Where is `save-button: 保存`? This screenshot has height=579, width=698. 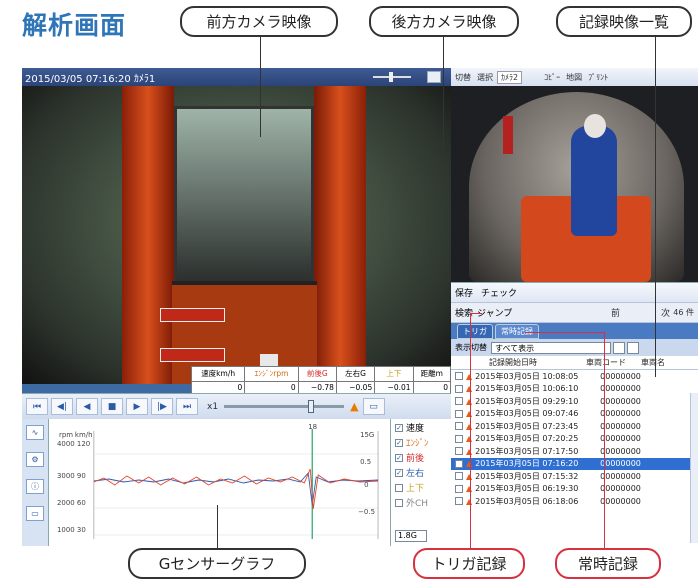 save-button: 保存 is located at coordinates (464, 292).